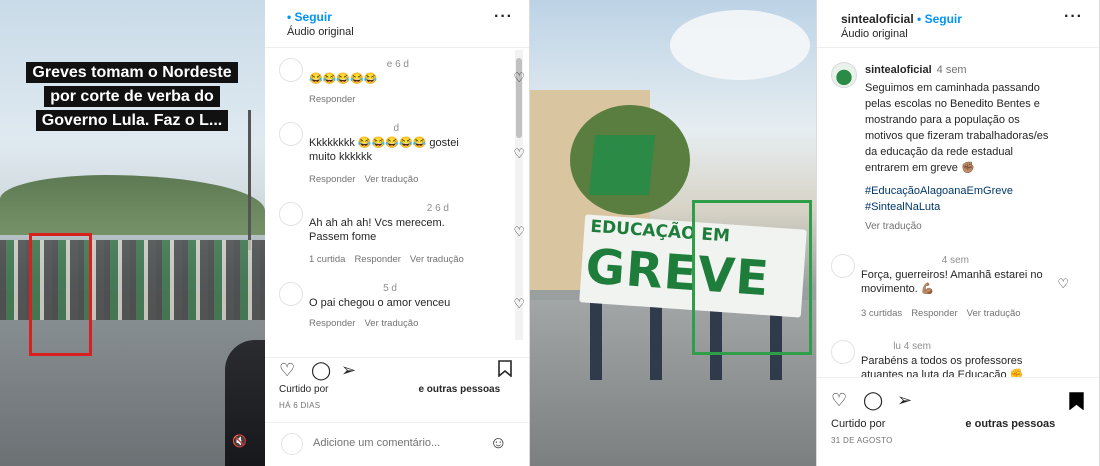 The height and width of the screenshot is (466, 1100). Describe the element at coordinates (396, 72) in the screenshot. I see `comment-body: e 6 d 😂😂😂😂😂` at that location.